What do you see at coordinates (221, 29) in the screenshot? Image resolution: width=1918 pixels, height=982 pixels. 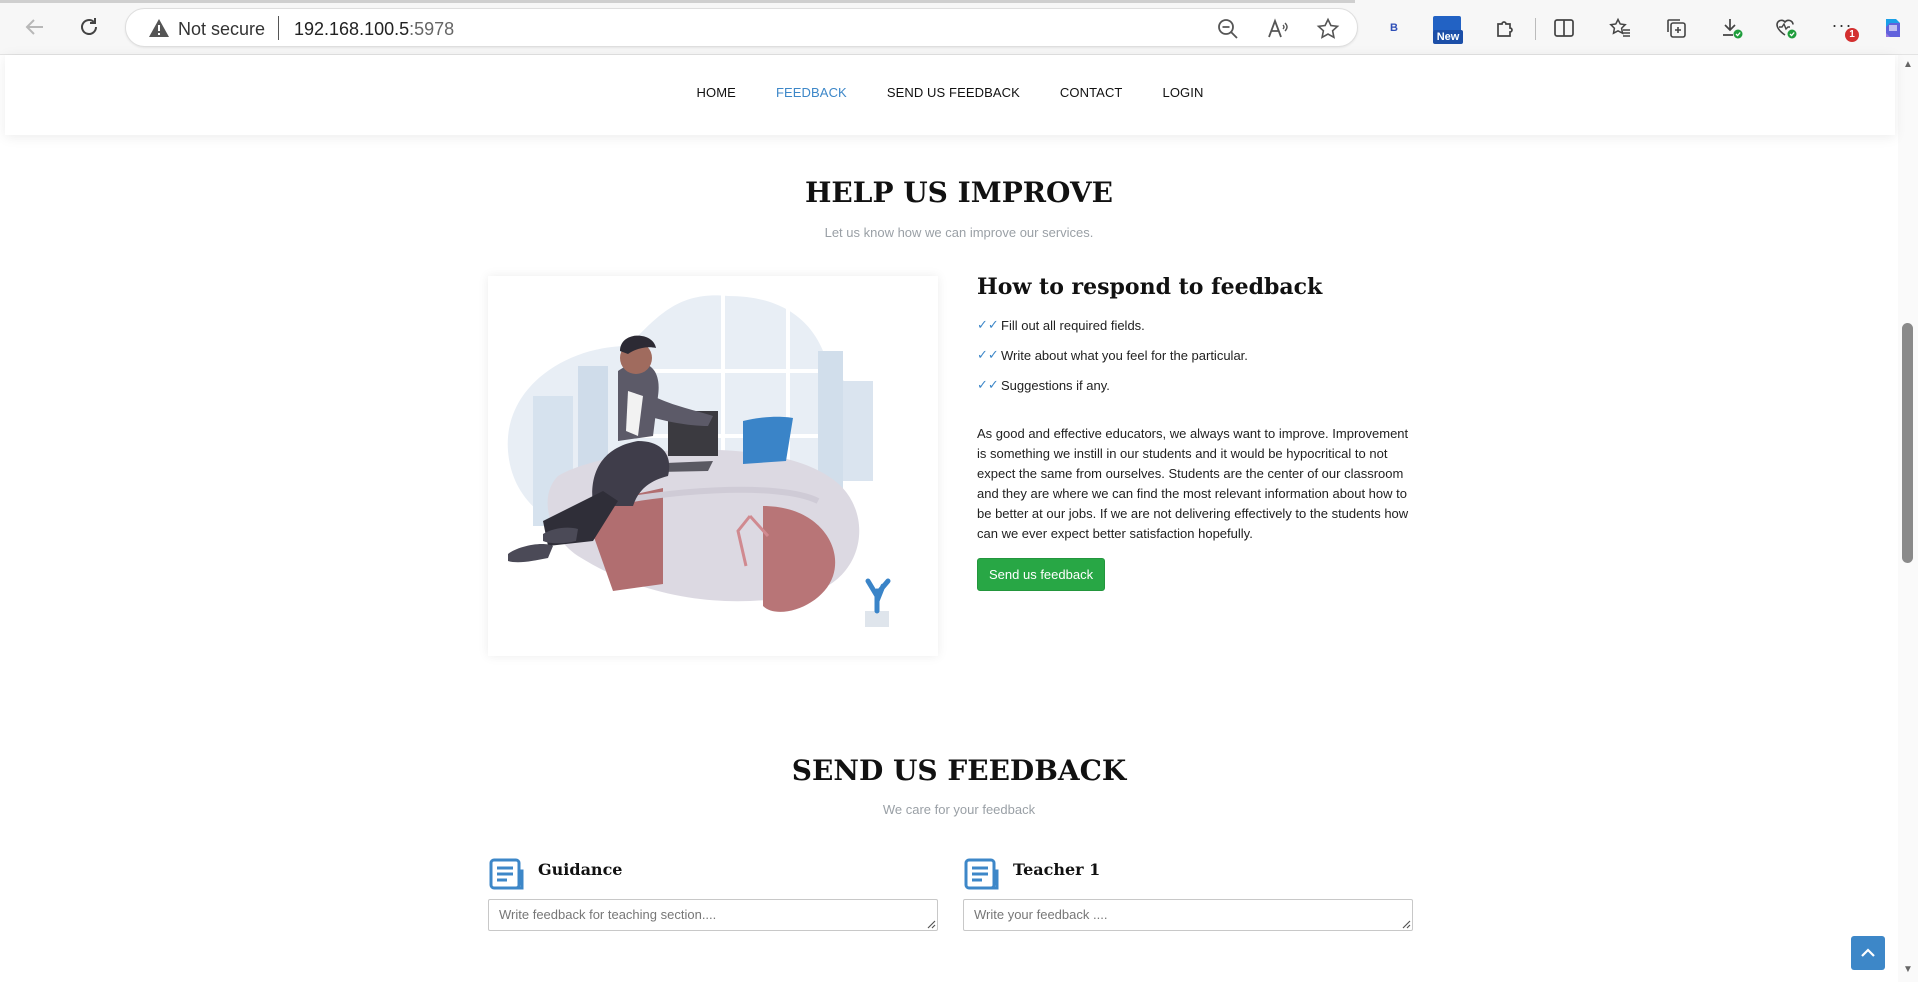 I see `not-secure-label: Not secure` at bounding box center [221, 29].